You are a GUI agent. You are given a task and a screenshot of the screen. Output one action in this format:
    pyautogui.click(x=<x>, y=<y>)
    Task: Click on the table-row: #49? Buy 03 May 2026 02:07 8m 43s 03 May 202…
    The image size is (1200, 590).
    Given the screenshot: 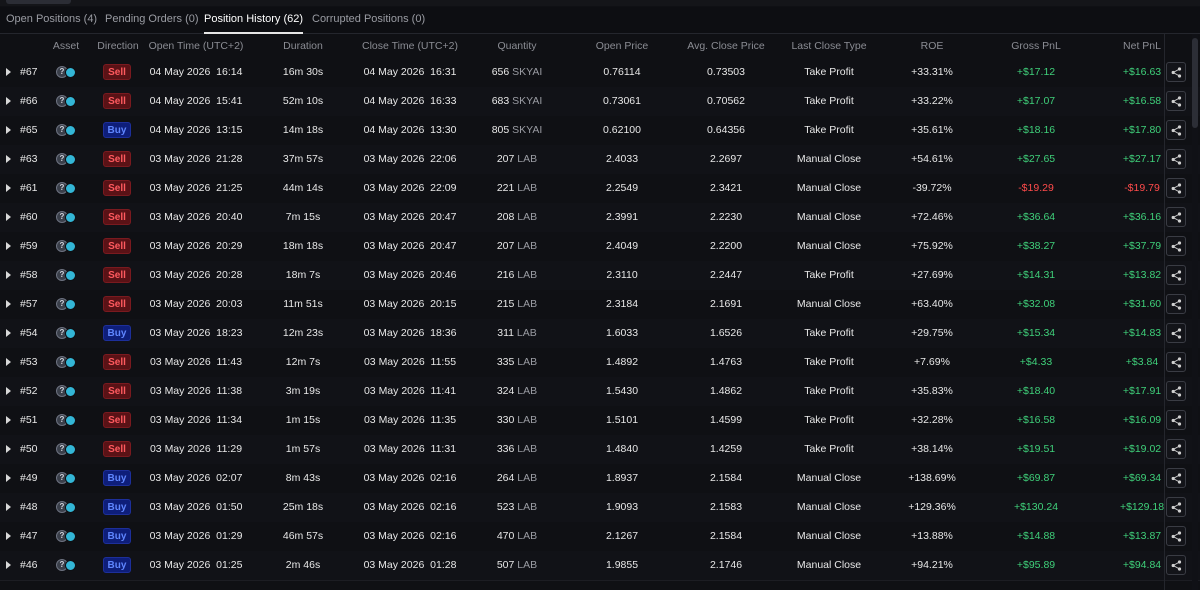 What is the action you would take?
    pyautogui.click(x=600, y=479)
    